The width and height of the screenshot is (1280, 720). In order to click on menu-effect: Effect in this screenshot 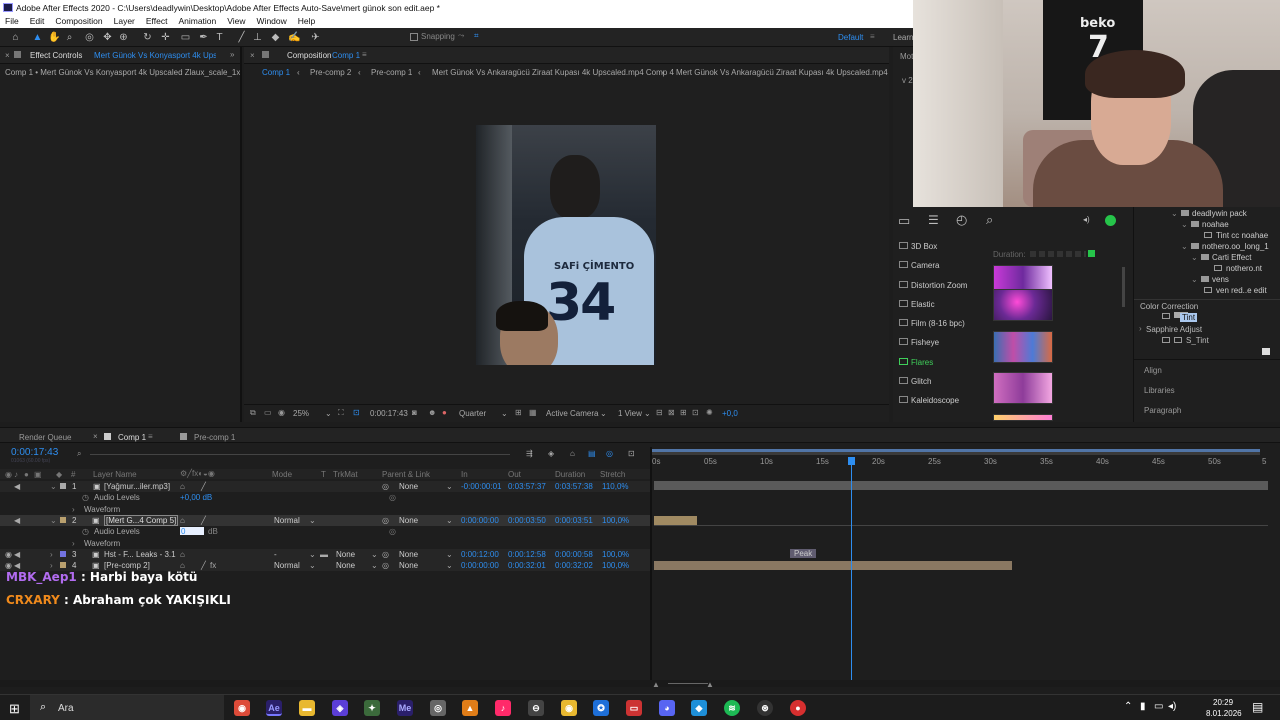, I will do `click(157, 22)`.